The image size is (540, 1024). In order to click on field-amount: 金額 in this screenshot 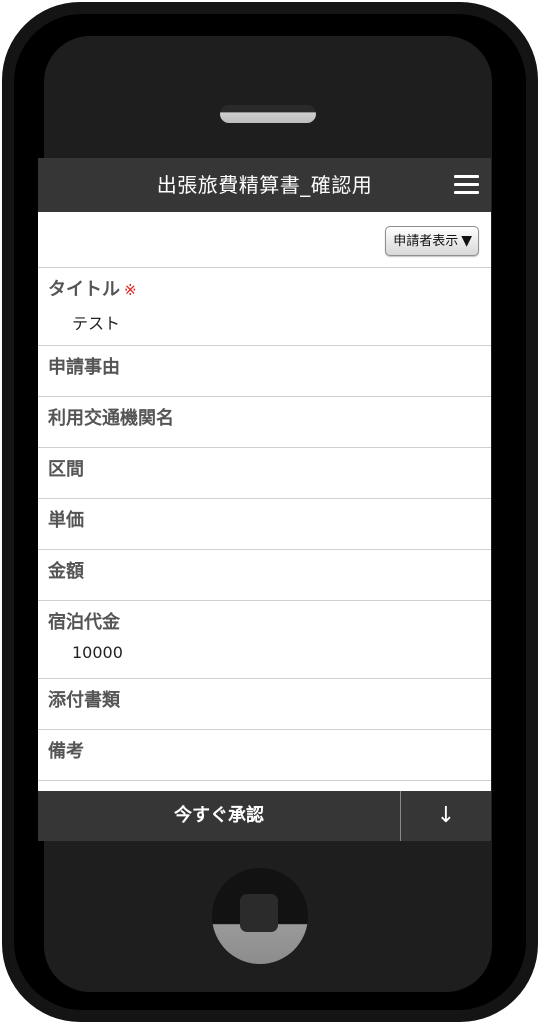, I will do `click(264, 575)`.